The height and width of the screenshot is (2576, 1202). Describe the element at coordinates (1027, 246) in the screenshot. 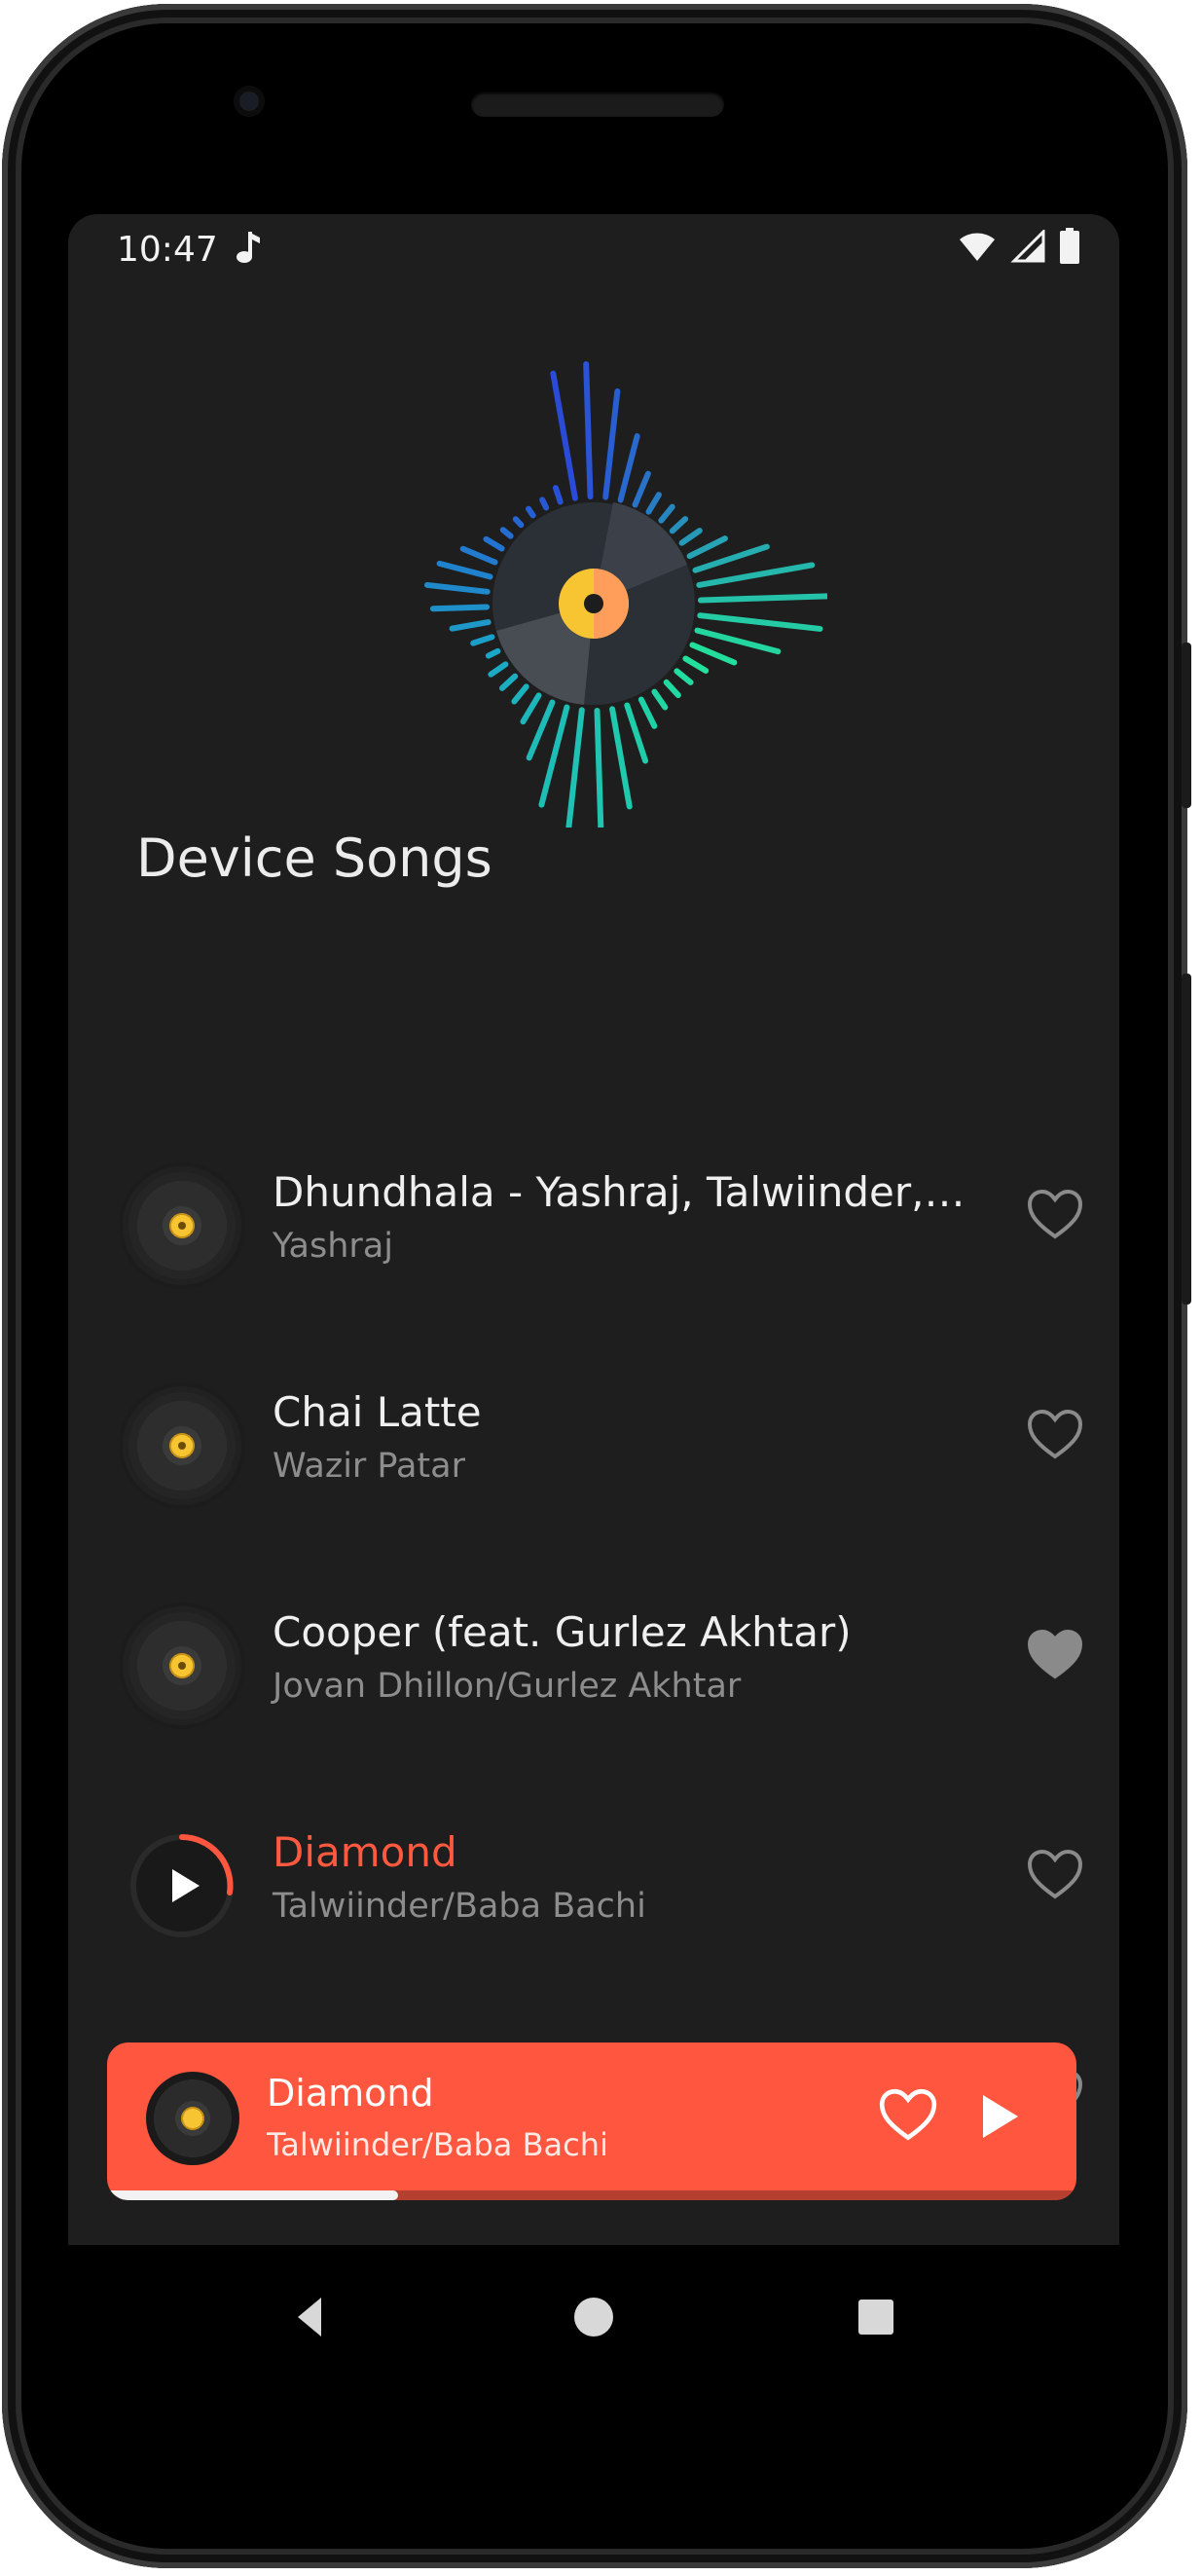

I see `signal-icon` at that location.